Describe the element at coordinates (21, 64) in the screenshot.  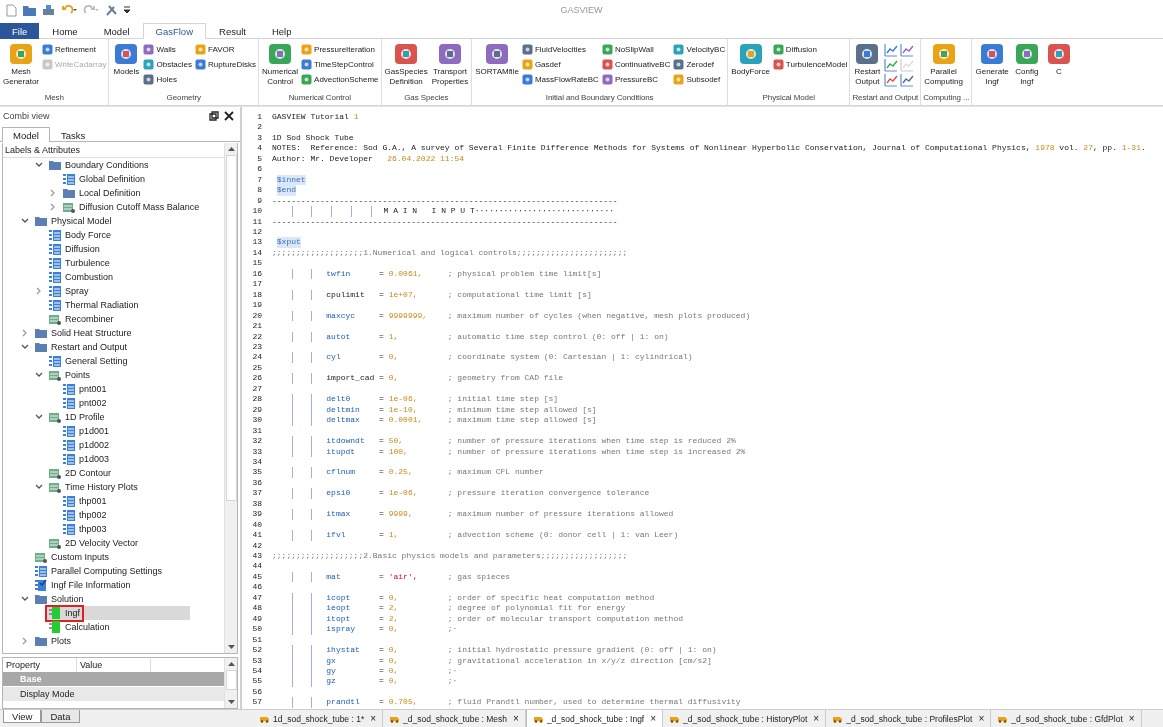
I see `ribbon-button: Mesh Generator` at that location.